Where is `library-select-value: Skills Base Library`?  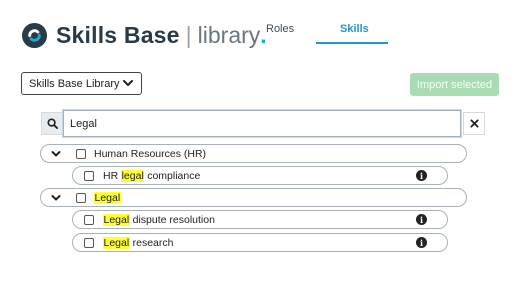
library-select-value: Skills Base Library is located at coordinates (74, 83).